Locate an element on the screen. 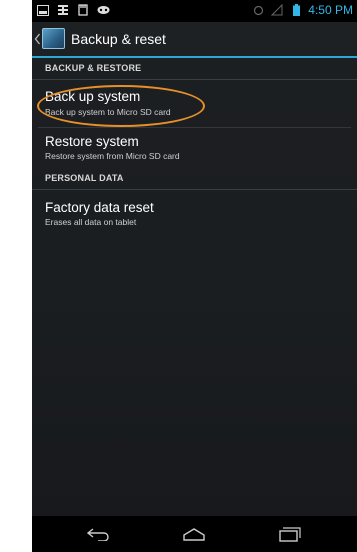 Image resolution: width=357 pixels, height=552 pixels. action-bar: Backup & reset is located at coordinates (194, 40).